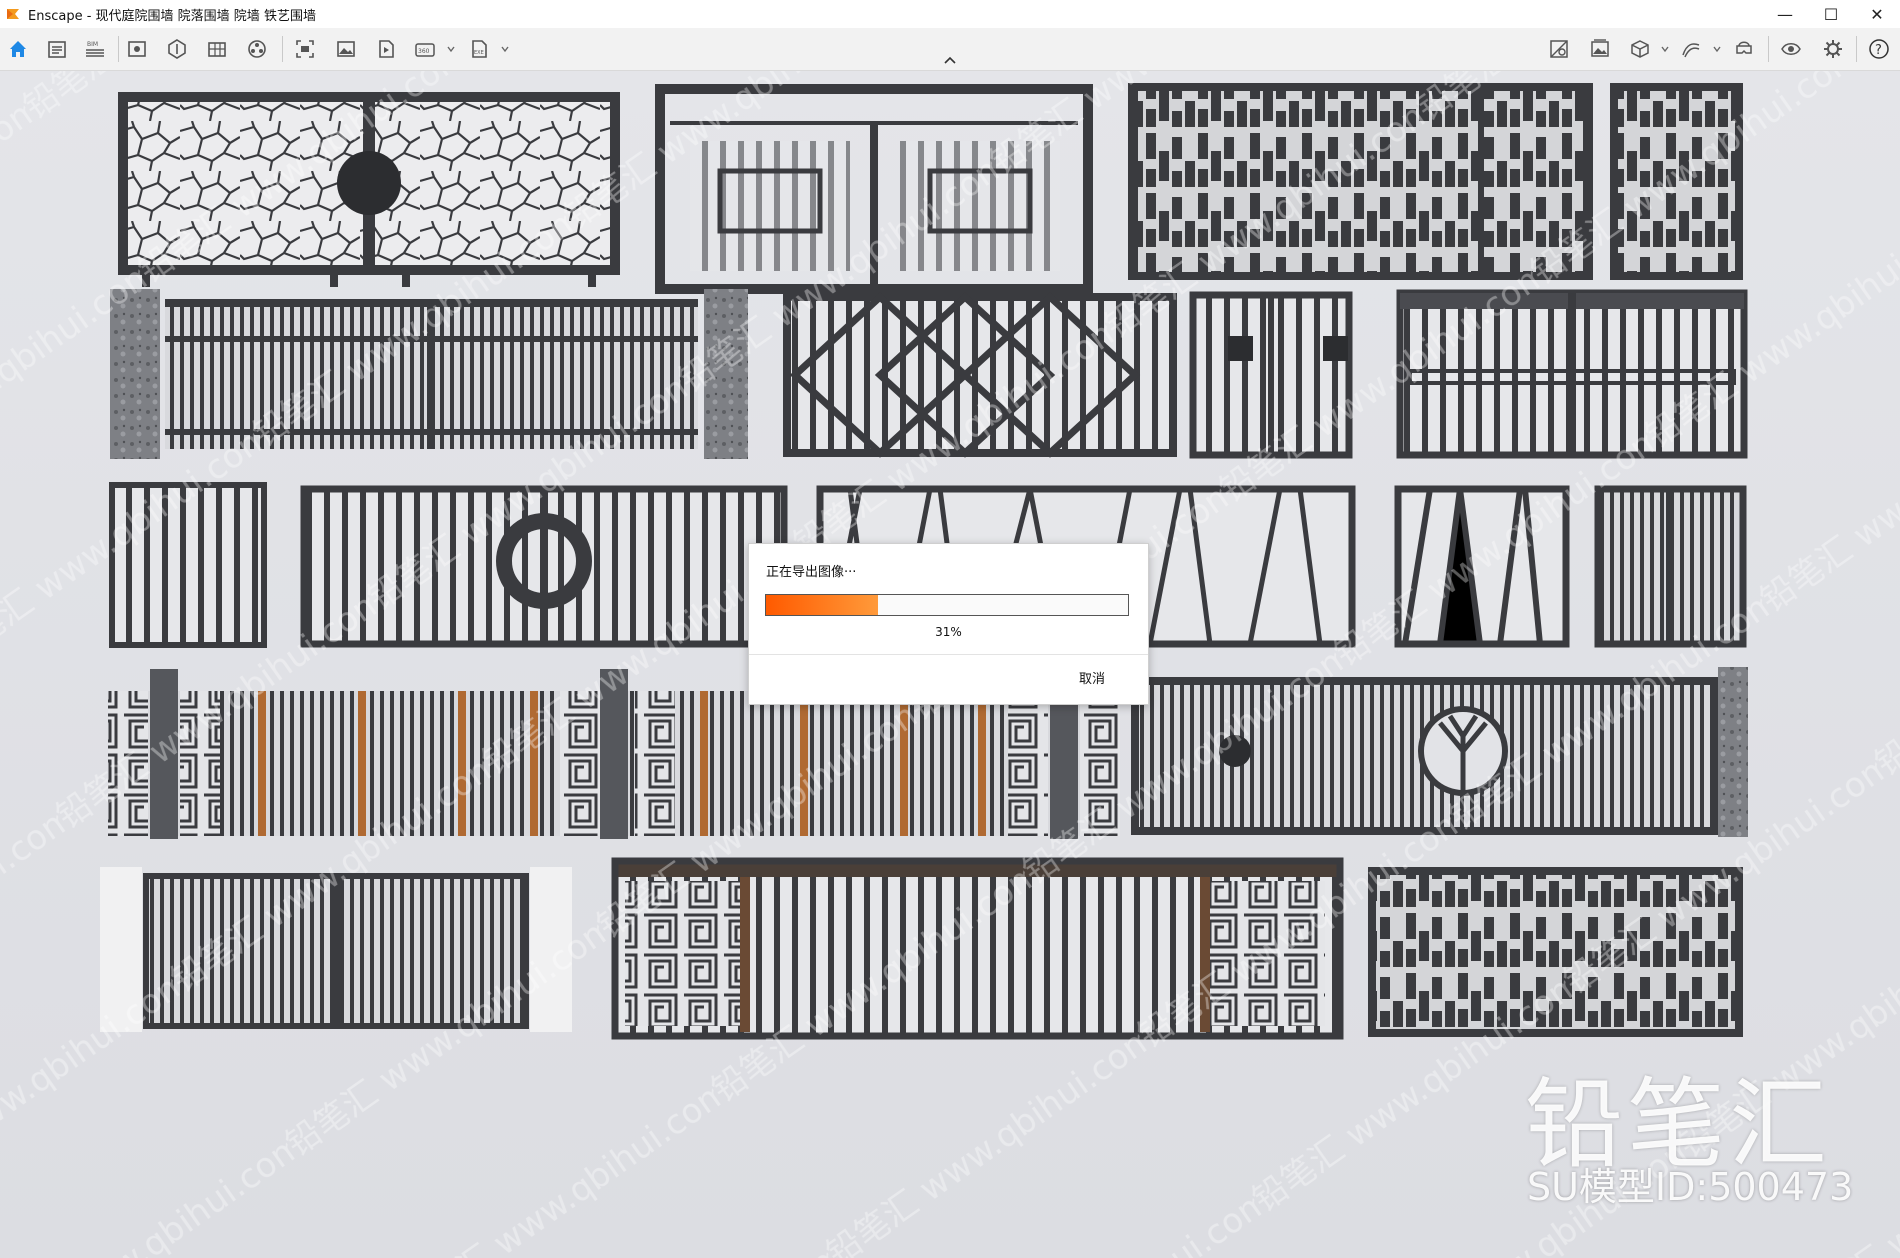 The width and height of the screenshot is (1900, 1258). What do you see at coordinates (948, 624) in the screenshot?
I see `export-progress-dialog: 正在导出图像··· 31% 取消` at bounding box center [948, 624].